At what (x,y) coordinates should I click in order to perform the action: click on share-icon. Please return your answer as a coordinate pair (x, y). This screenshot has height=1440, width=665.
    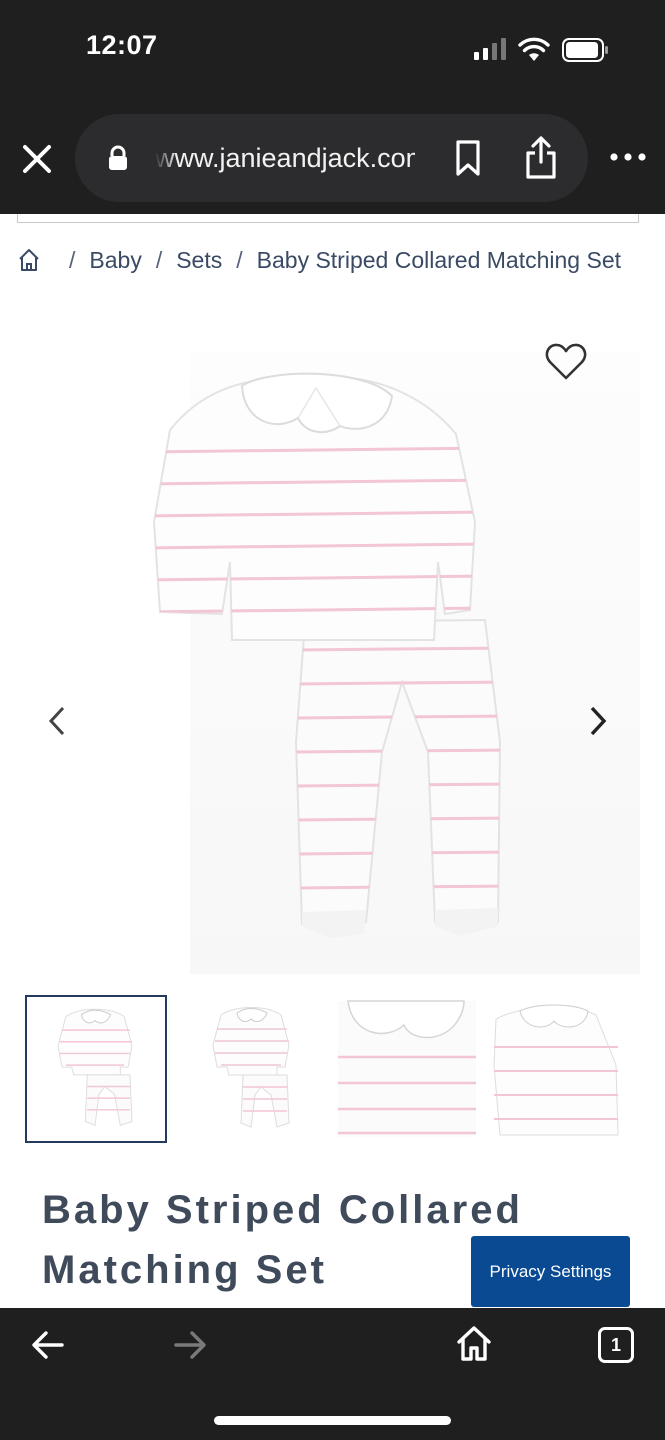
    Looking at the image, I should click on (541, 157).